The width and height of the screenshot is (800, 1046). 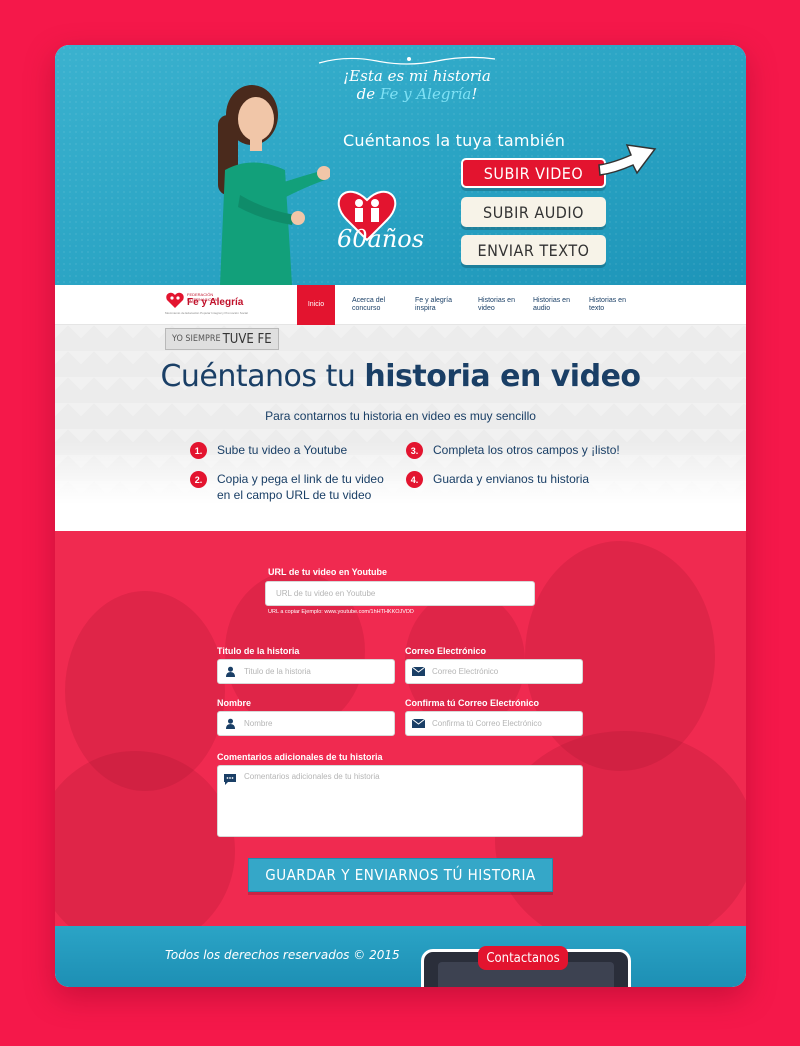 I want to click on nav-item-inicio: Inicio, so click(x=316, y=305).